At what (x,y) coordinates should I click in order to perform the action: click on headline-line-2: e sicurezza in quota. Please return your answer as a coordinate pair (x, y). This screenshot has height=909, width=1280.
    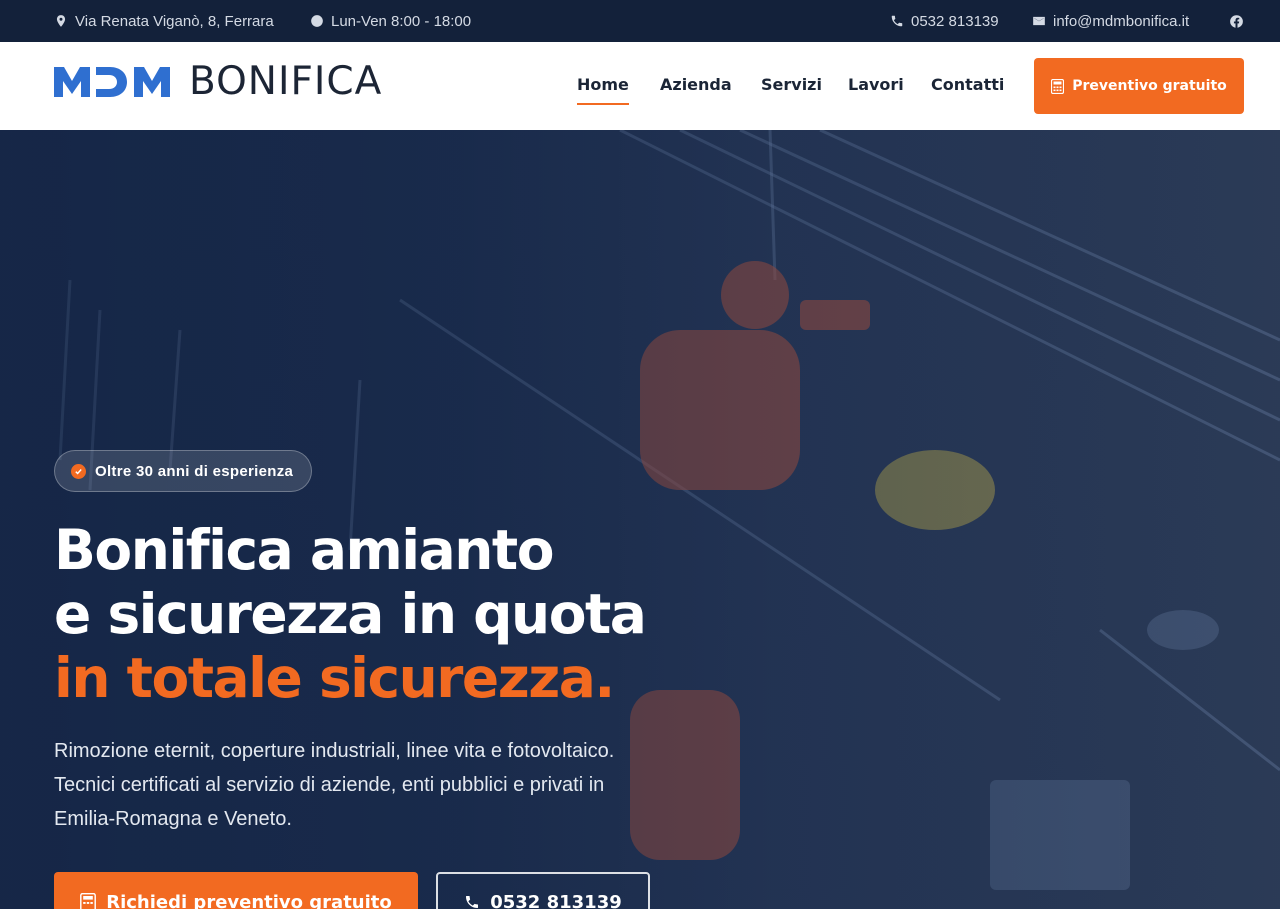
    Looking at the image, I should click on (350, 614).